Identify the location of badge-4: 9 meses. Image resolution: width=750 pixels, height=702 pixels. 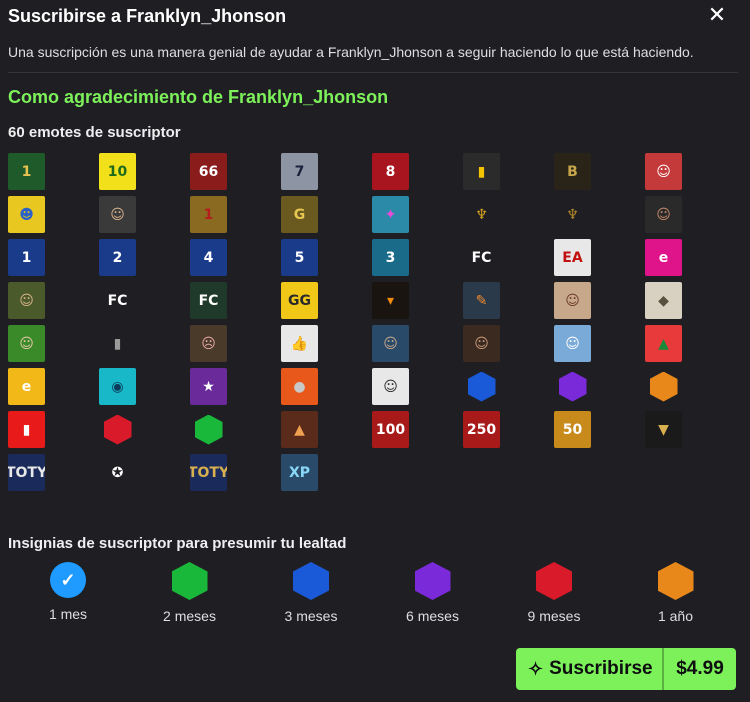
(554, 593).